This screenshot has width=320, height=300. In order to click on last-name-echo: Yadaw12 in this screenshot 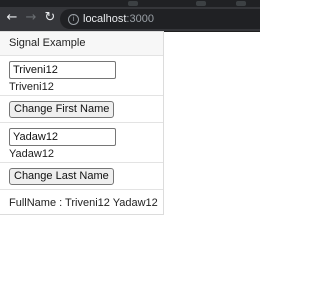, I will do `click(32, 154)`.